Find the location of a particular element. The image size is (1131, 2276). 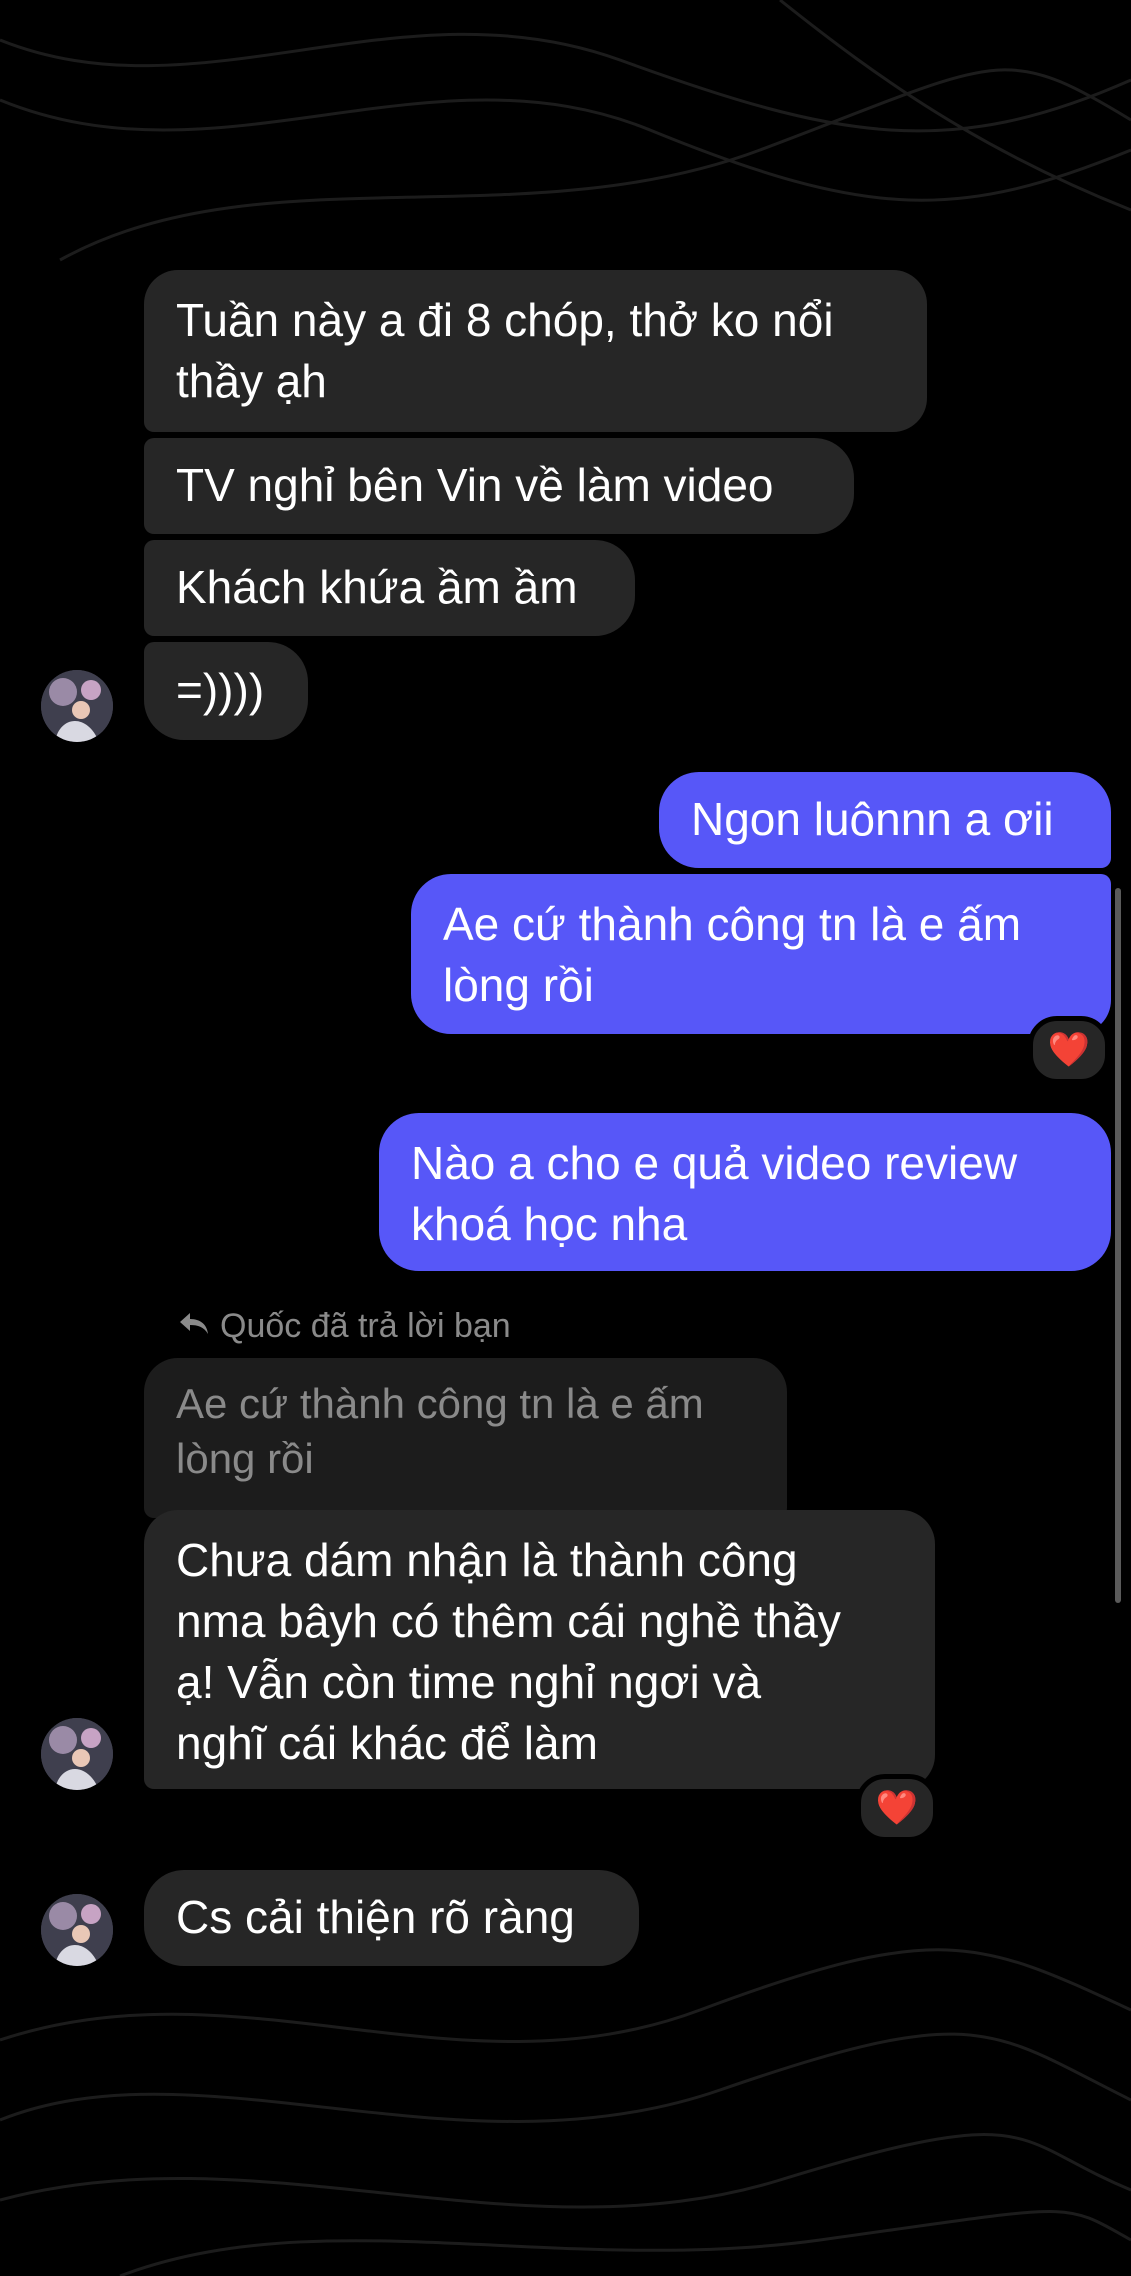

reply-label-text: Quốc đã trả lời bạn is located at coordinates (365, 1326).